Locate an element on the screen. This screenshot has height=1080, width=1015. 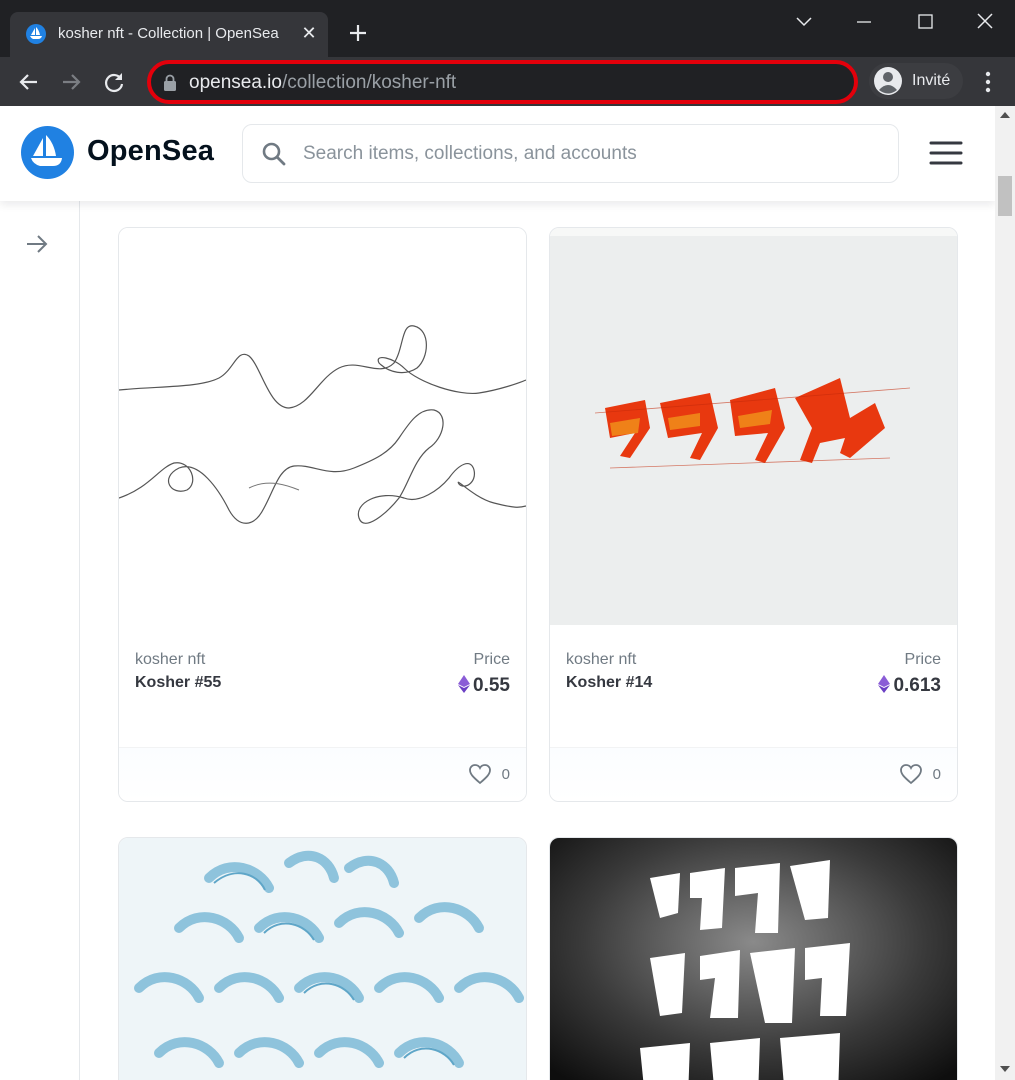
maximize-icon is located at coordinates (925, 22).